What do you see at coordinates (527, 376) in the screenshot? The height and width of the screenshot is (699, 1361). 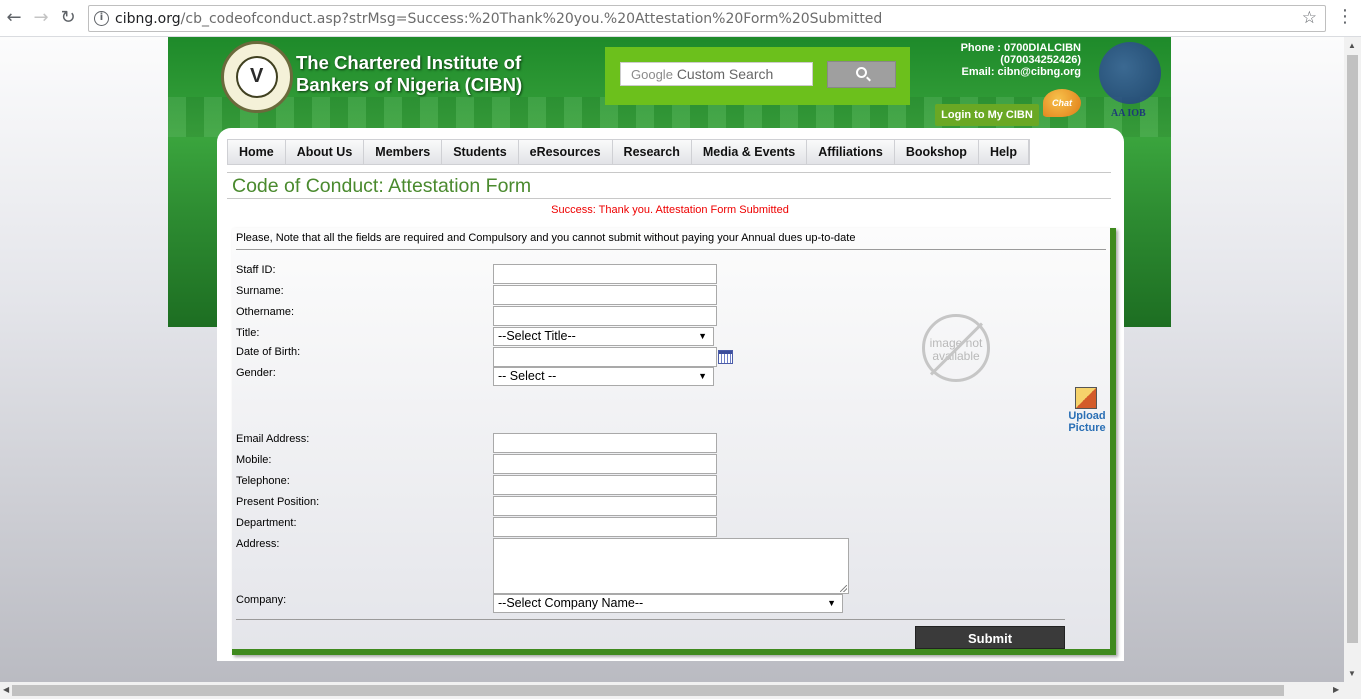 I see `gender-select-value: -- Select --` at bounding box center [527, 376].